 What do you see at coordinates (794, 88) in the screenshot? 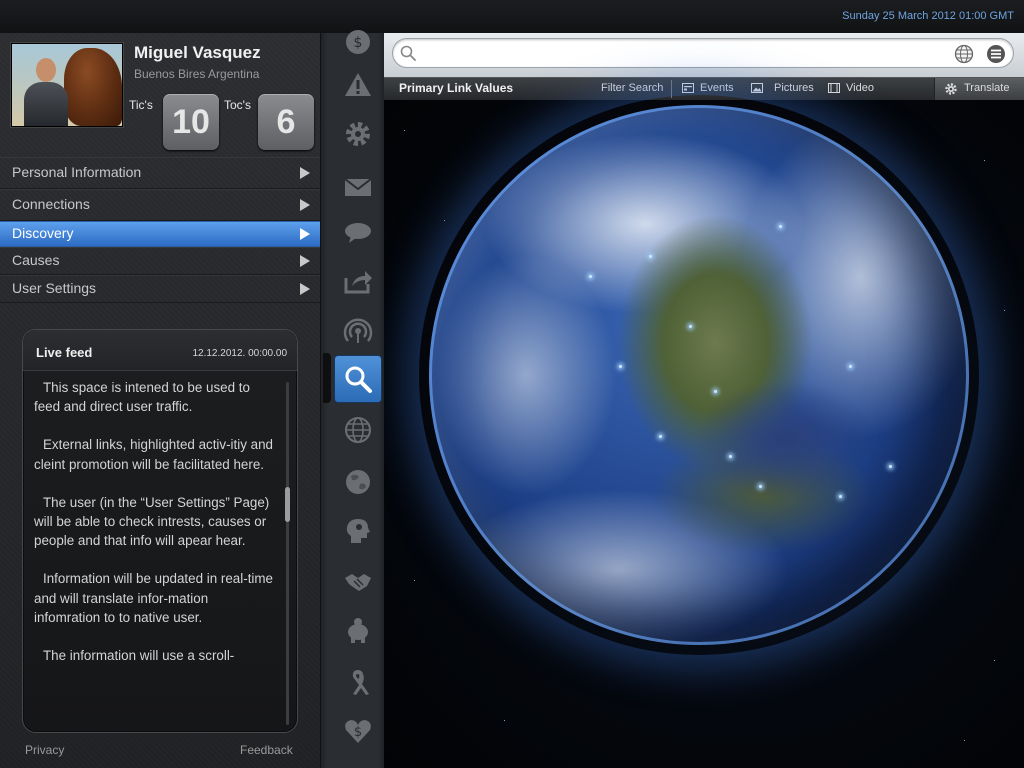
I see `pictures-button: Pictures` at bounding box center [794, 88].